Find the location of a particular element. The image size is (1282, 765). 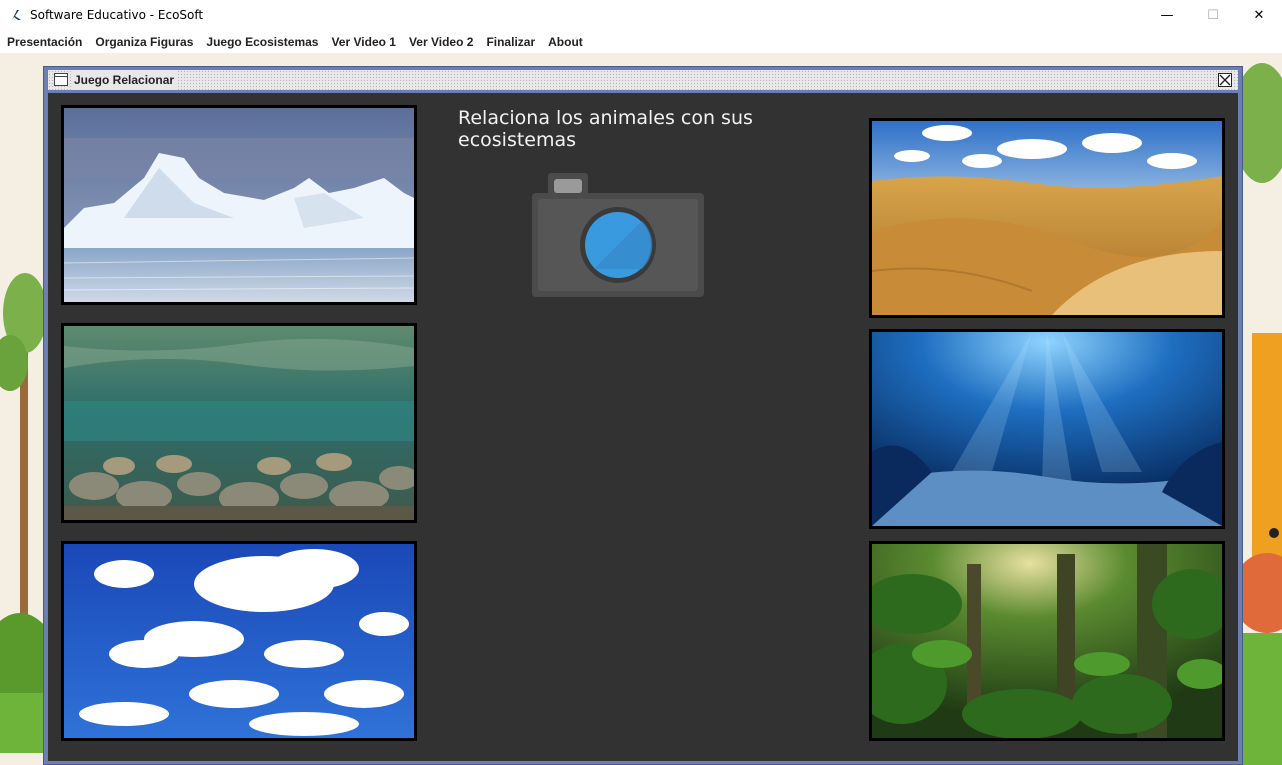

maximize-button: ☐ is located at coordinates (1213, 15).